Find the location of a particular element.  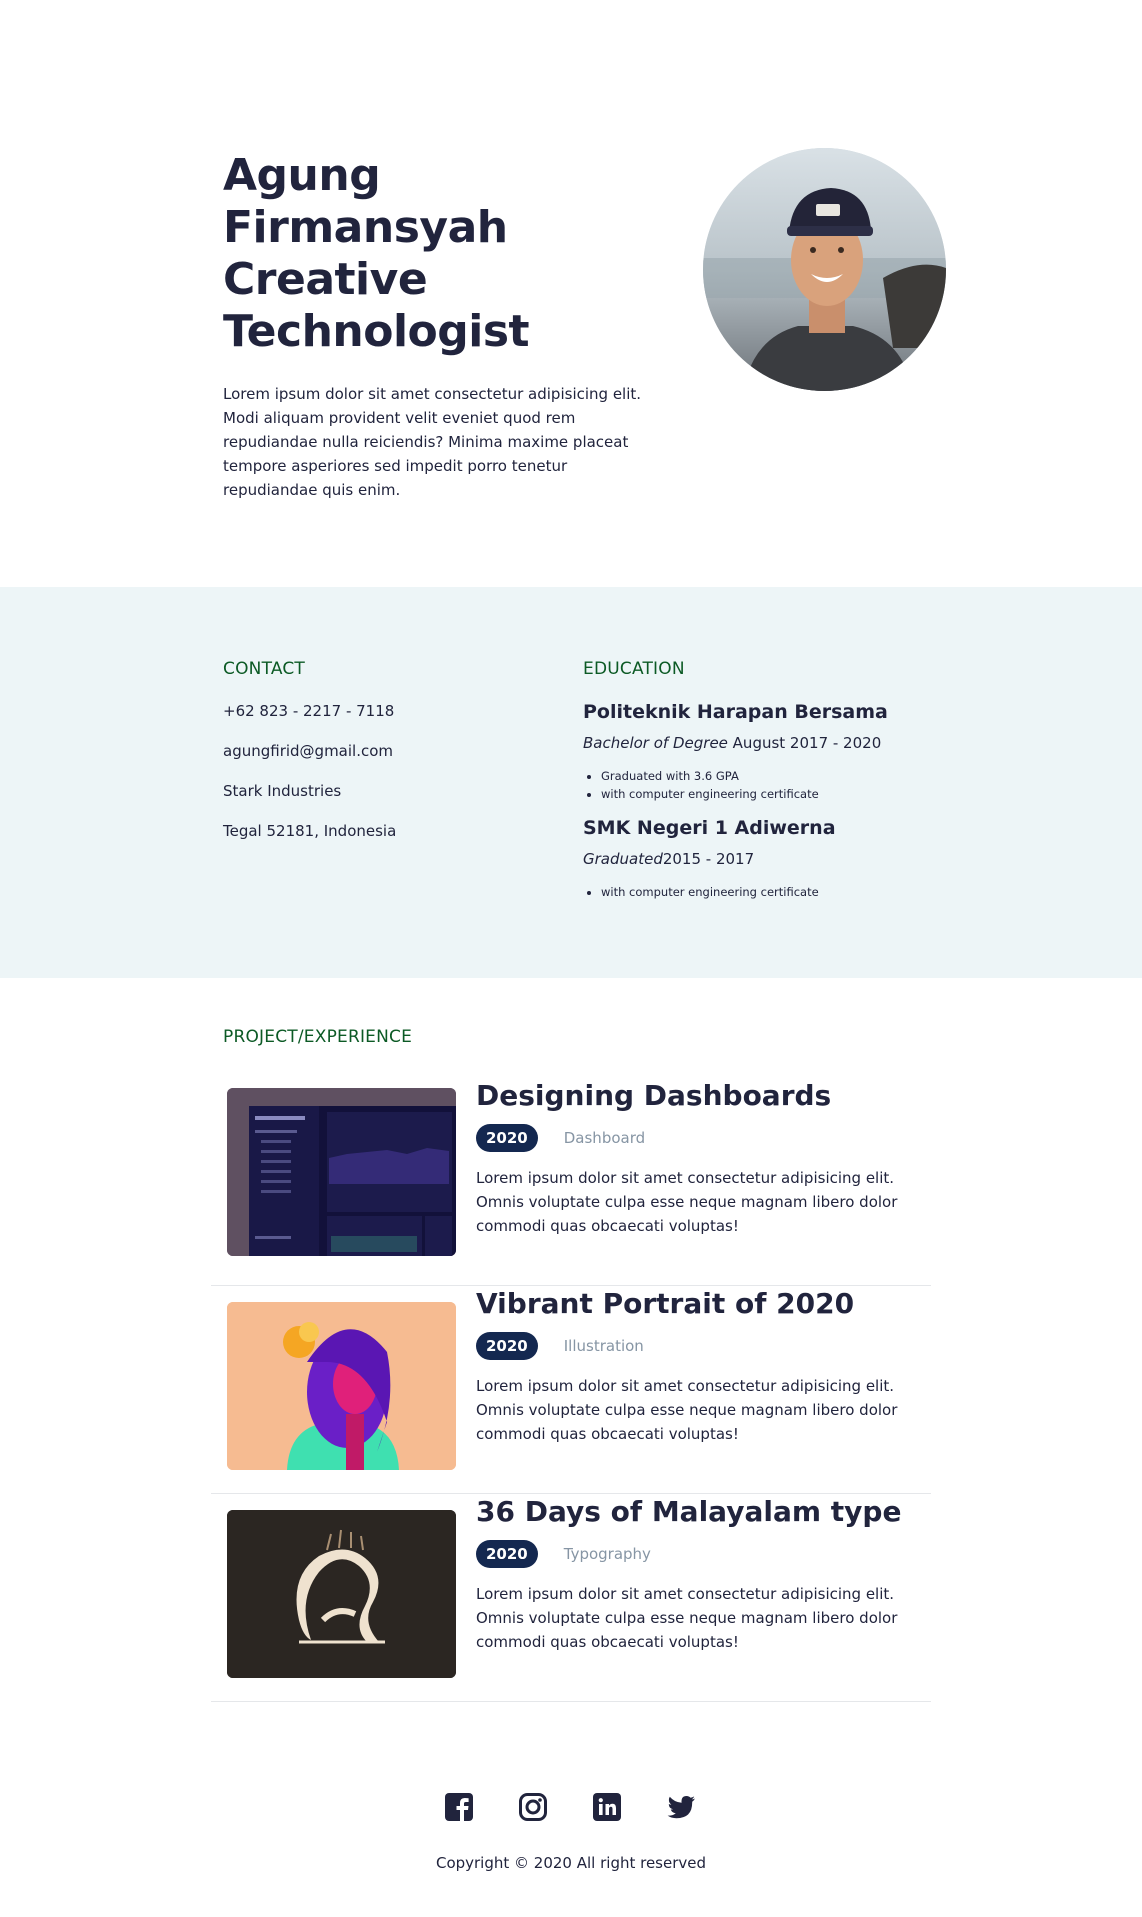

school-note: Graduated with 3.6 GPA is located at coordinates (782, 776).